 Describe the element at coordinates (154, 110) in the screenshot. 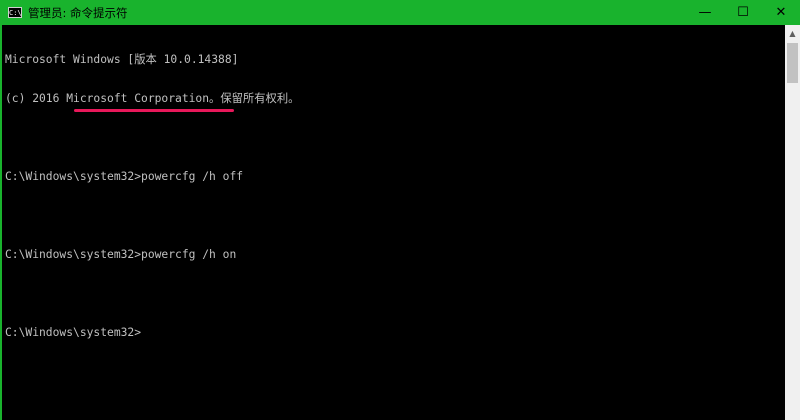

I see `annotation-underline` at that location.